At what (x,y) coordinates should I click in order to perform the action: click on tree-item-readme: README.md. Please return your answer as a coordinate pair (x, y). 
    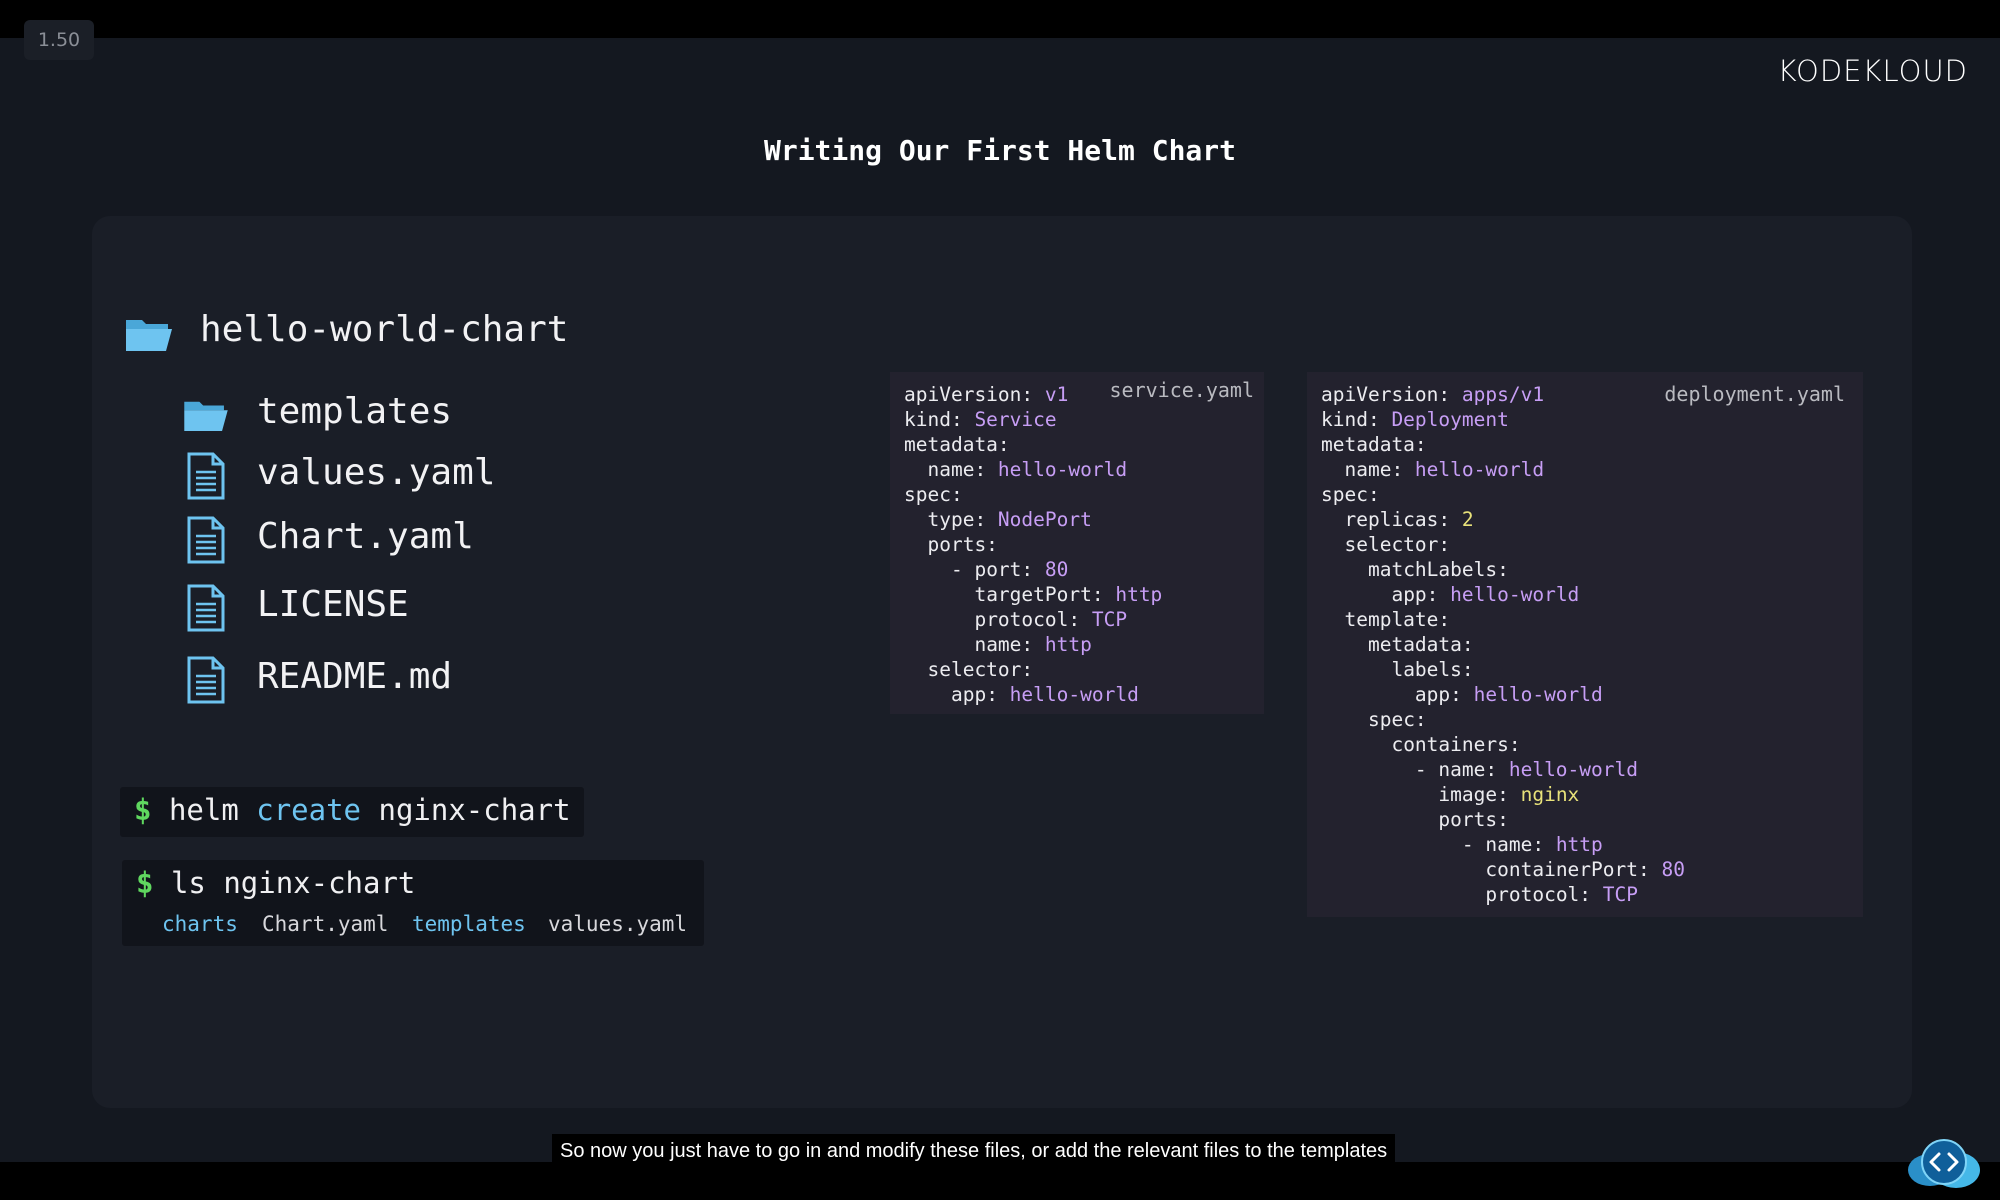
    Looking at the image, I should click on (355, 676).